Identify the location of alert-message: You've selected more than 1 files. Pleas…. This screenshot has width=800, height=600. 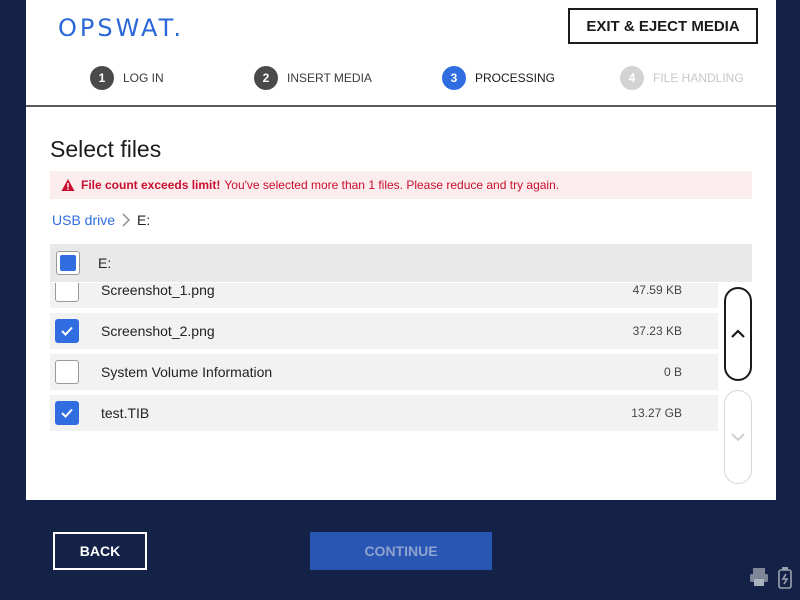
(392, 185).